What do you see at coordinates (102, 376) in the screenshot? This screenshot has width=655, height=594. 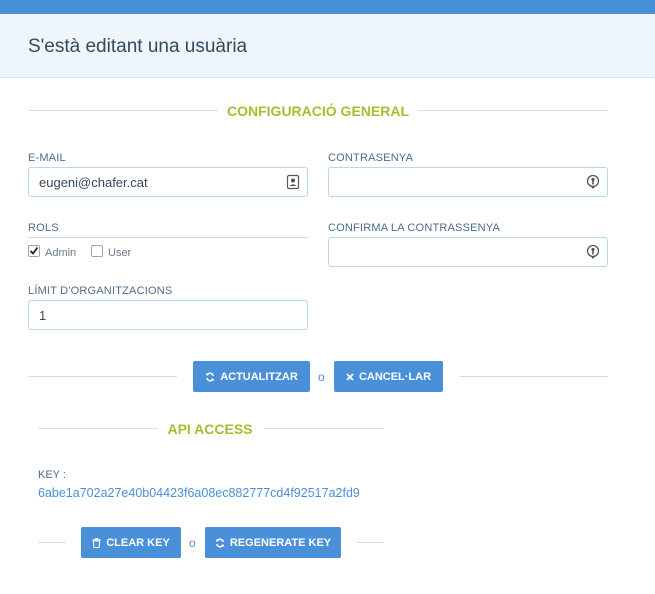 I see `actions-divider-left` at bounding box center [102, 376].